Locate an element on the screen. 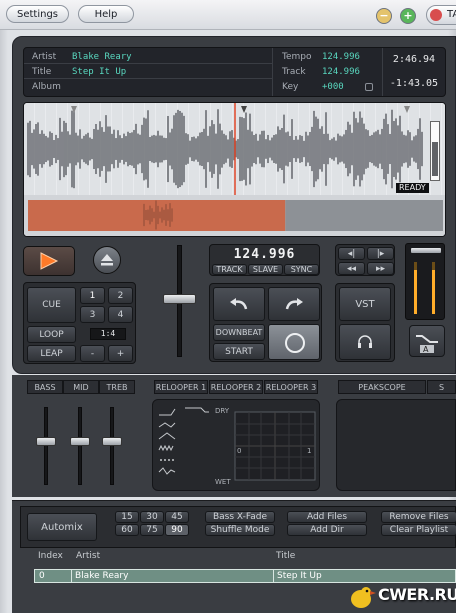 Image resolution: width=456 pixels, height=613 pixels. row-index: 0 is located at coordinates (42, 576).